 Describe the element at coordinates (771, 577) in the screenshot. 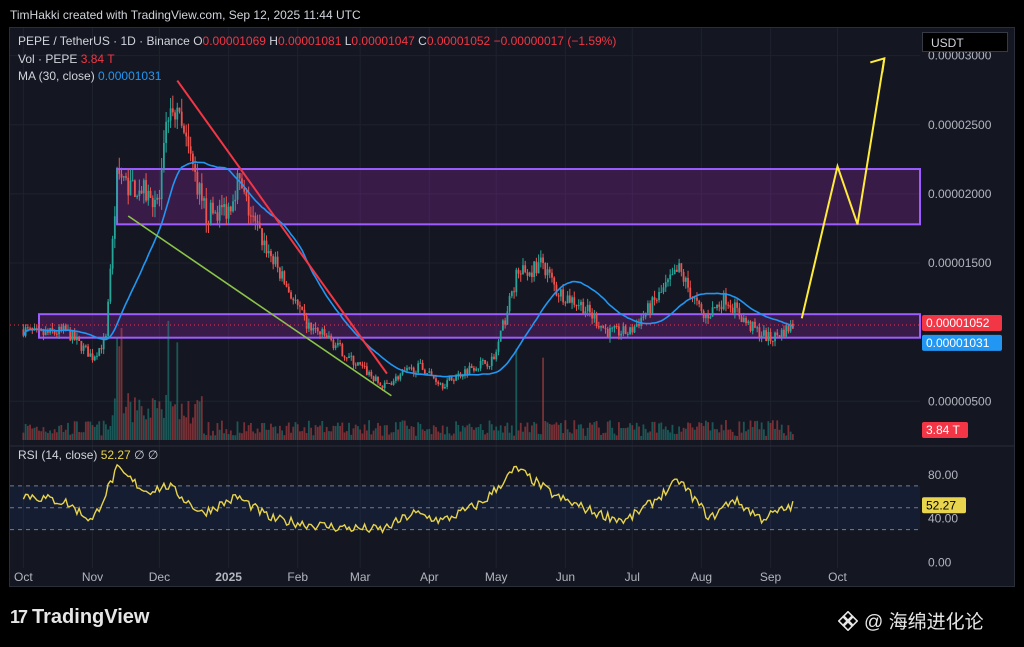

I see `time-tick-label: Sep` at that location.